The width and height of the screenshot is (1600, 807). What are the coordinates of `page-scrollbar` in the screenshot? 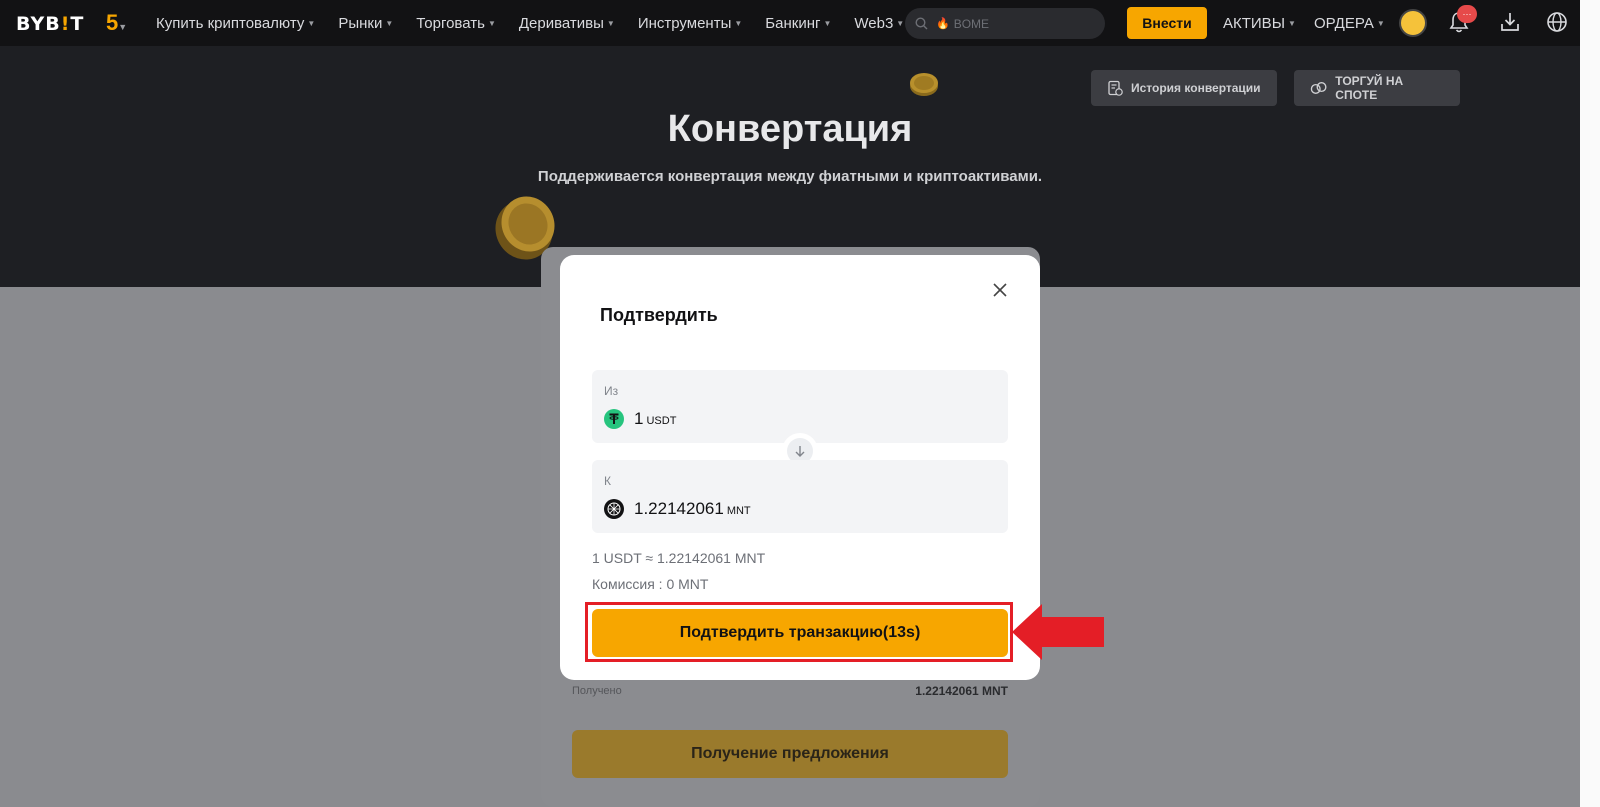 It's located at (1590, 403).